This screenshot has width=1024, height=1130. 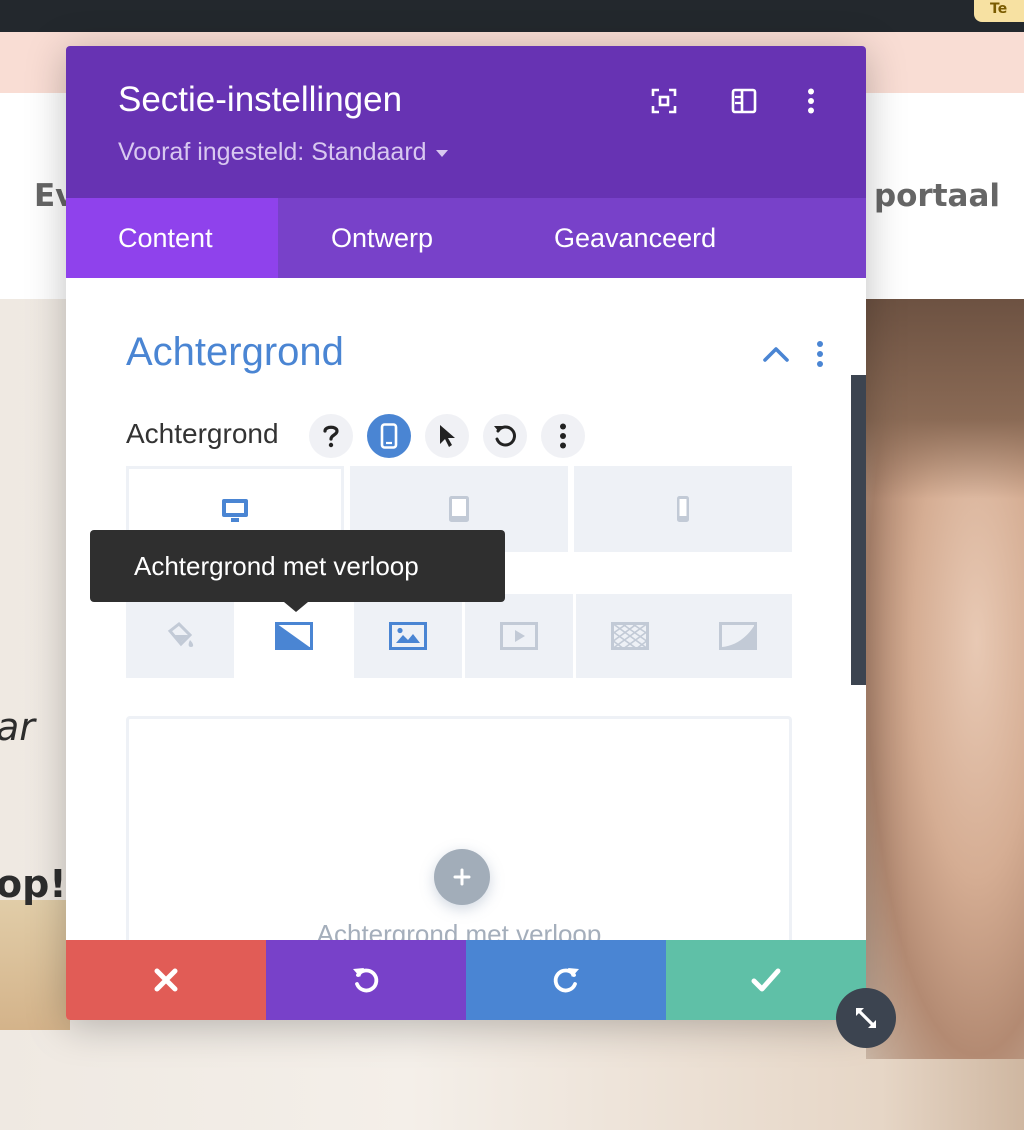 What do you see at coordinates (260, 99) in the screenshot?
I see `modal-title: Sectie-instellingen` at bounding box center [260, 99].